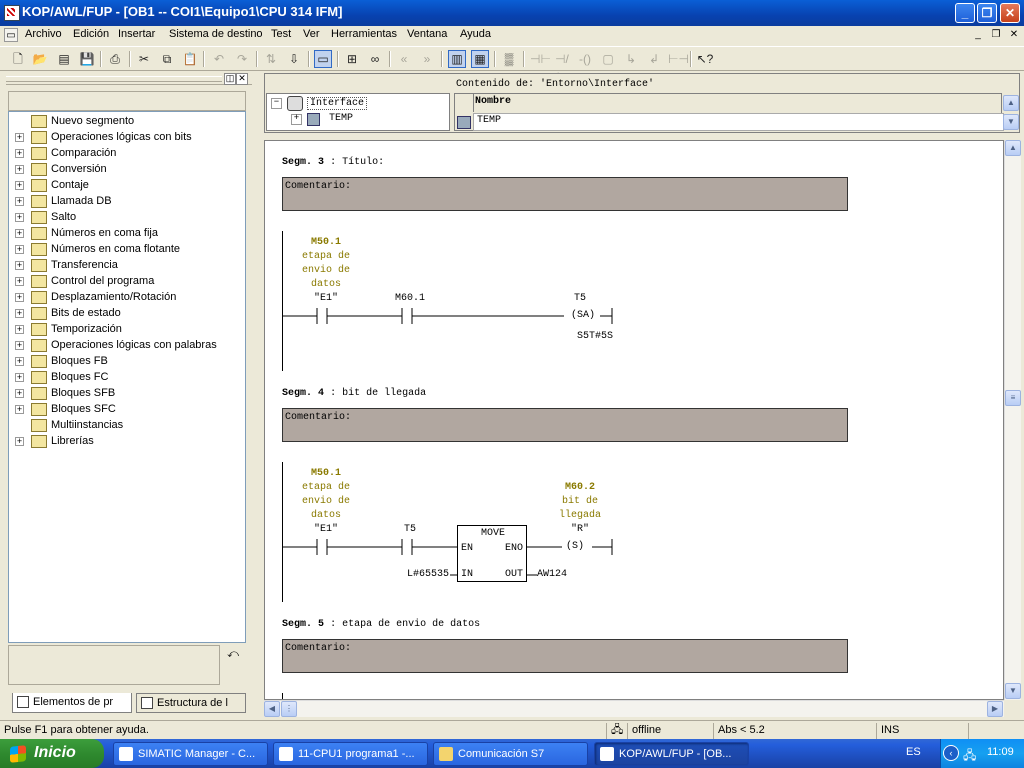  What do you see at coordinates (738, 122) in the screenshot?
I see `interface-row-temp: TEMP` at bounding box center [738, 122].